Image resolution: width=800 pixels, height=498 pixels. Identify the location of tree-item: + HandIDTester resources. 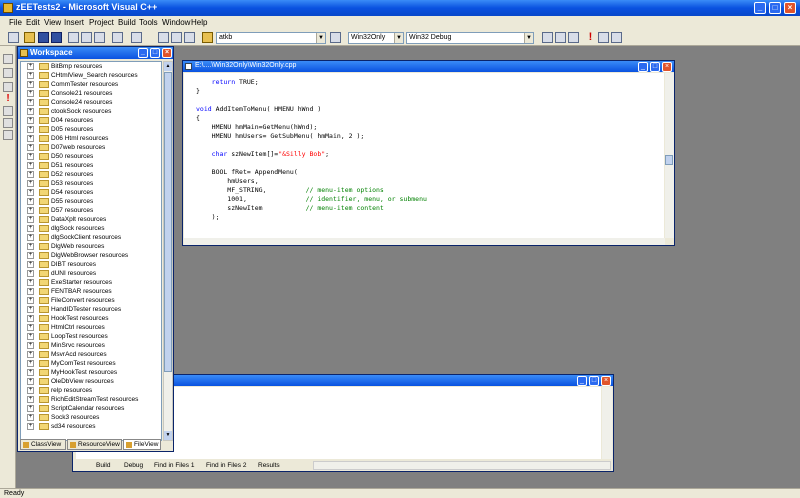
(91, 309).